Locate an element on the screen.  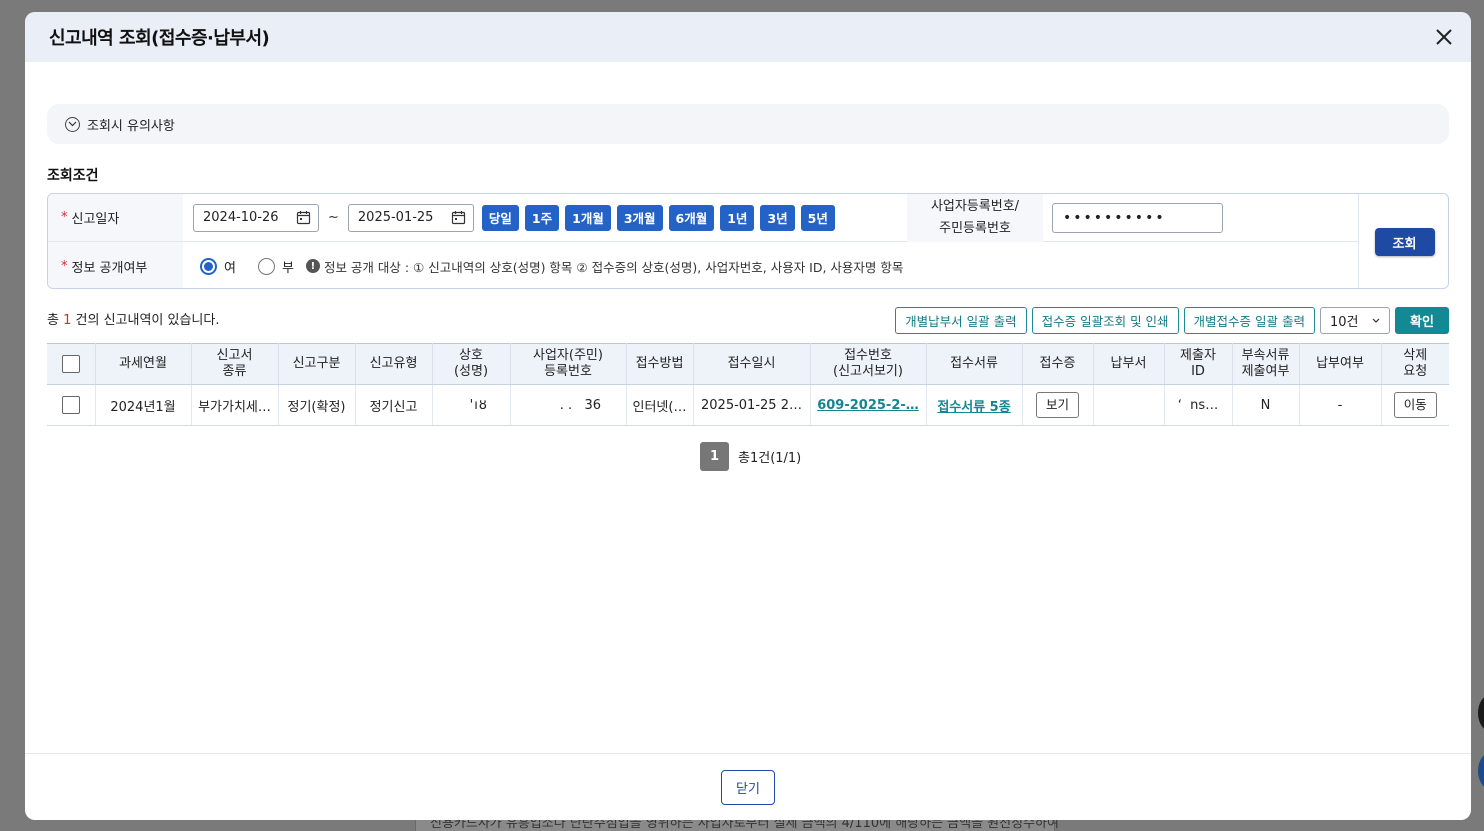
period-1year-button: 1년 is located at coordinates (737, 217).